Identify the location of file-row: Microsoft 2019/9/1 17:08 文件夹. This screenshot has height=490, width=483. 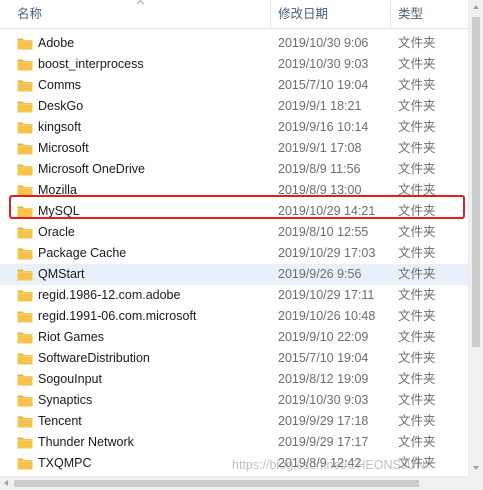
(234, 148).